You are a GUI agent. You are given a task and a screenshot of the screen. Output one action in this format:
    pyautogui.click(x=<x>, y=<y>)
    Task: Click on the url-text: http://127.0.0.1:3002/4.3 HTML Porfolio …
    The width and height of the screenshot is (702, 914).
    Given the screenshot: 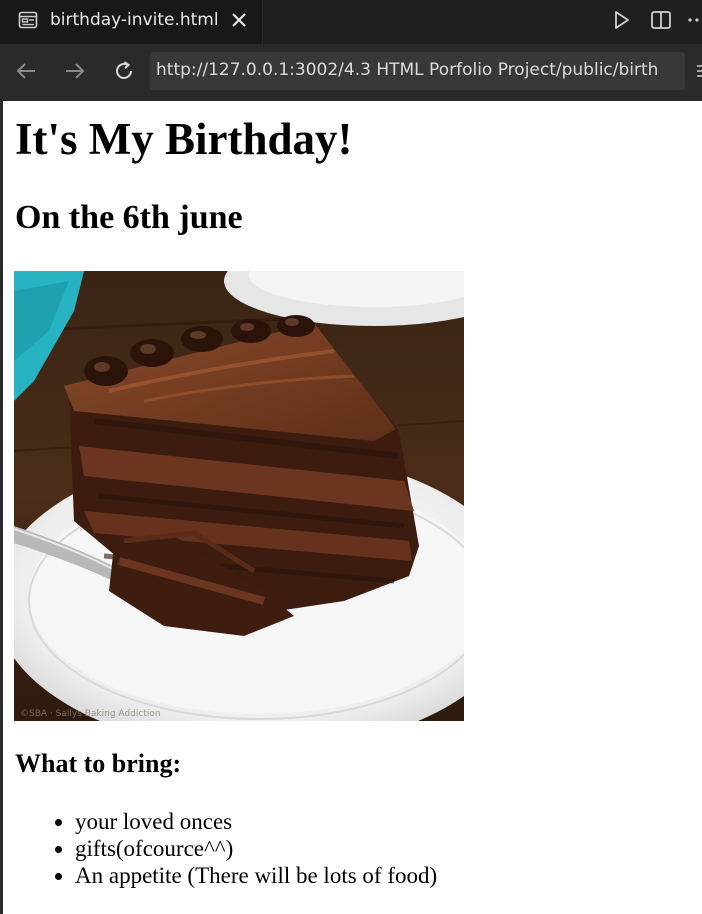 What is the action you would take?
    pyautogui.click(x=407, y=70)
    